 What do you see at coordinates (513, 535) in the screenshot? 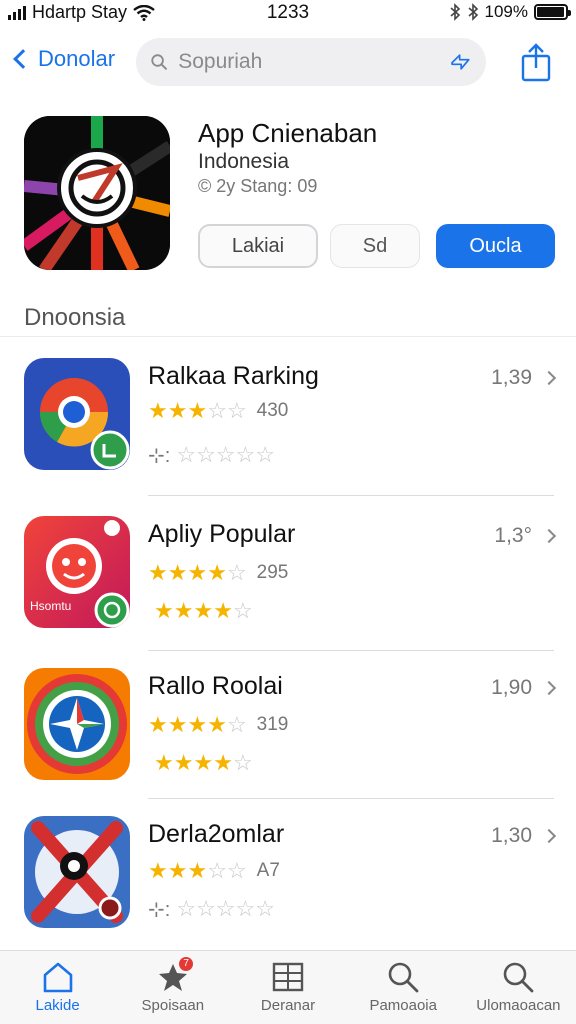
I see `item-value-text: 1,3°` at bounding box center [513, 535].